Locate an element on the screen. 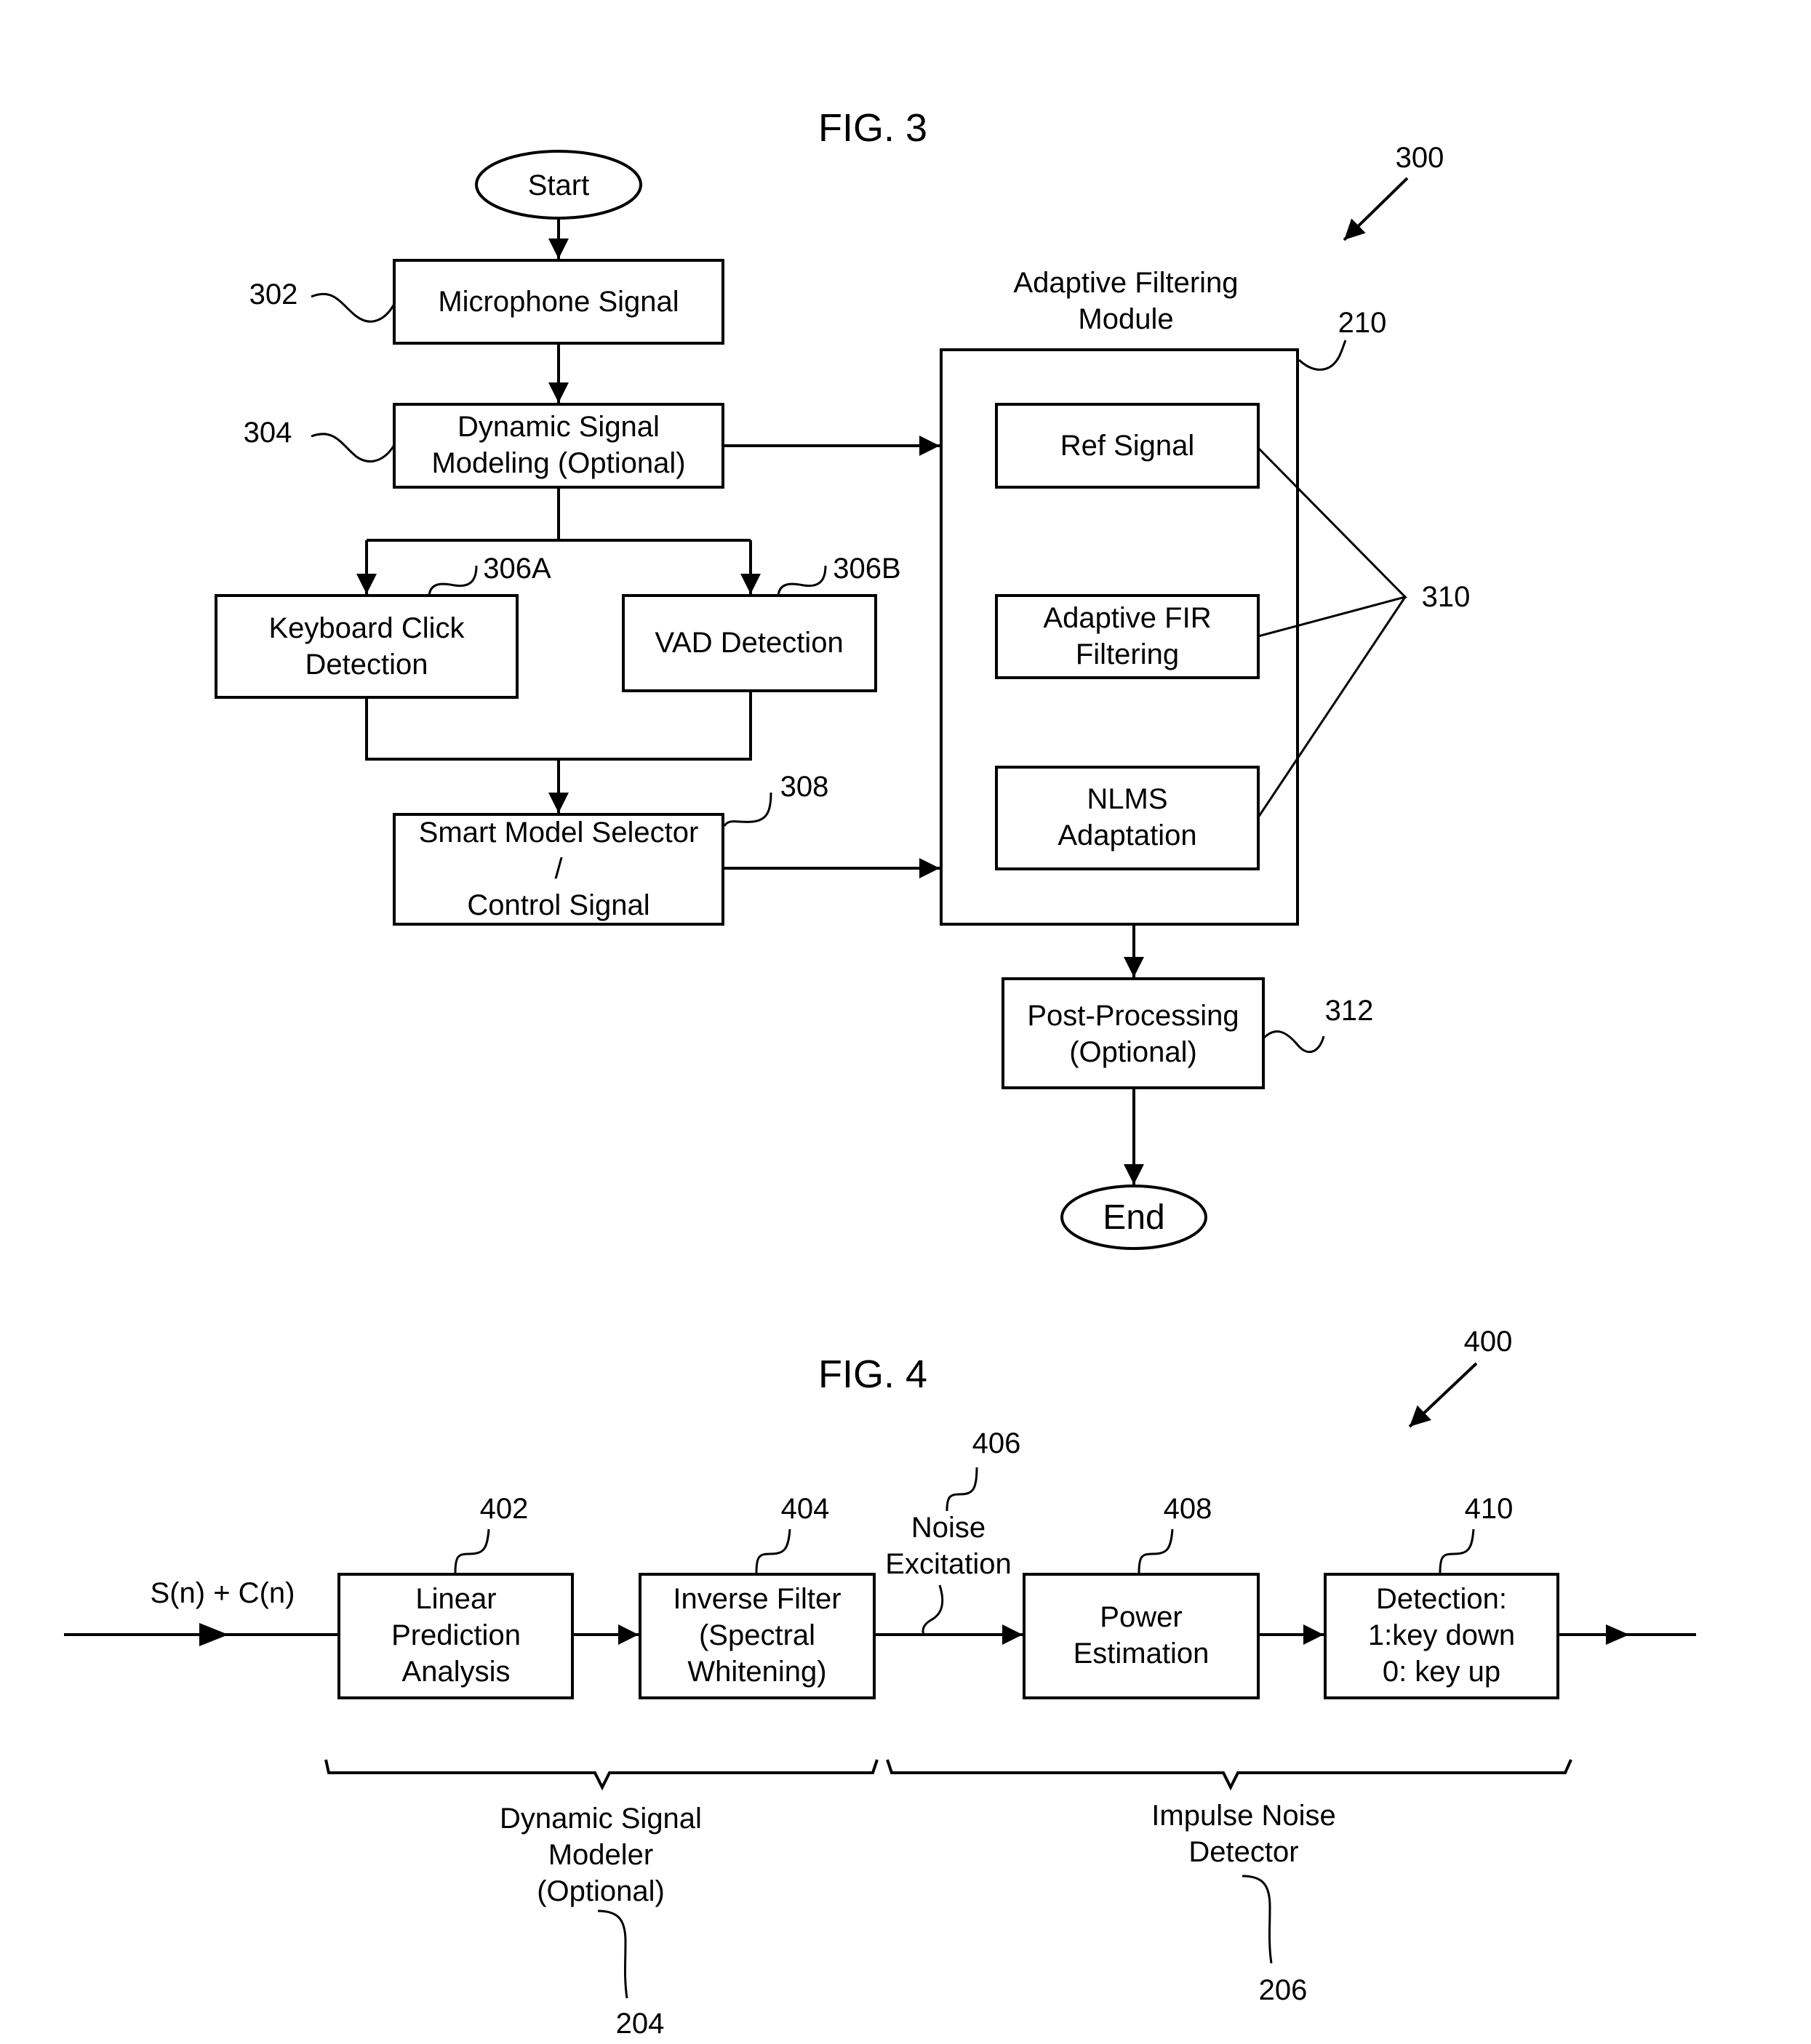 Image resolution: width=1811 pixels, height=2044 pixels. detection-line3: 0: key up is located at coordinates (1441, 1672).